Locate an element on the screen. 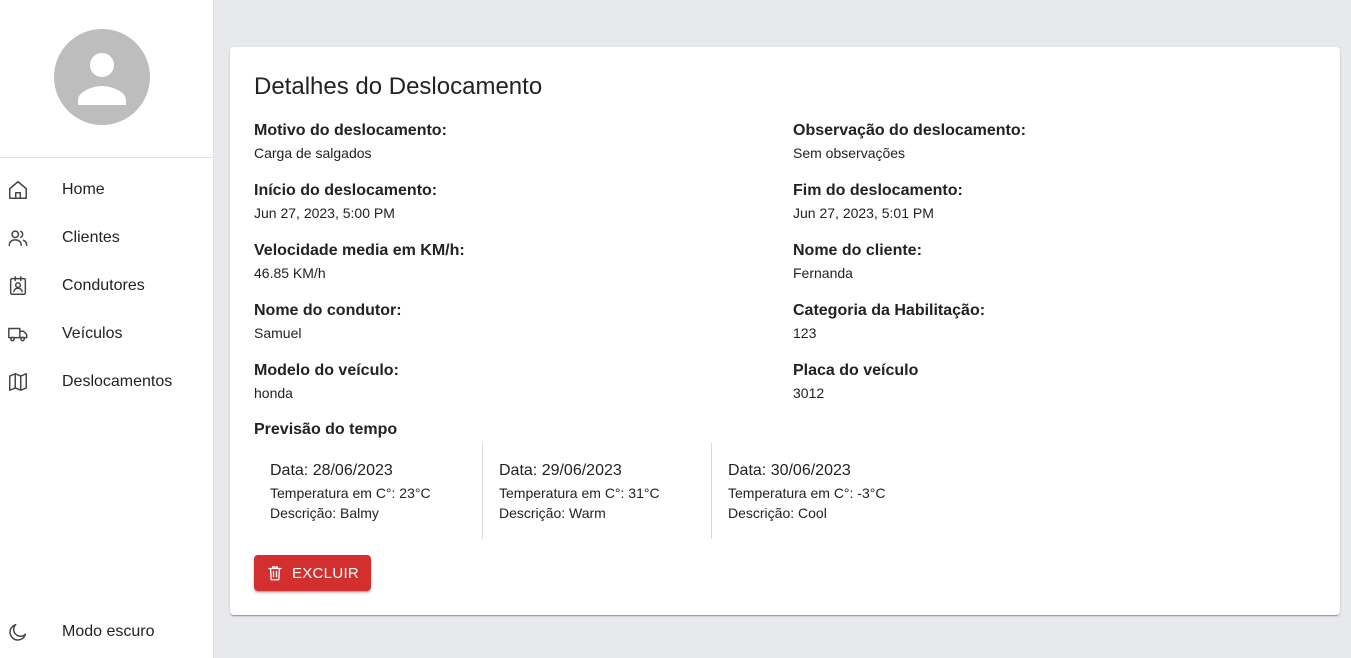  moon-icon is located at coordinates (18, 632).